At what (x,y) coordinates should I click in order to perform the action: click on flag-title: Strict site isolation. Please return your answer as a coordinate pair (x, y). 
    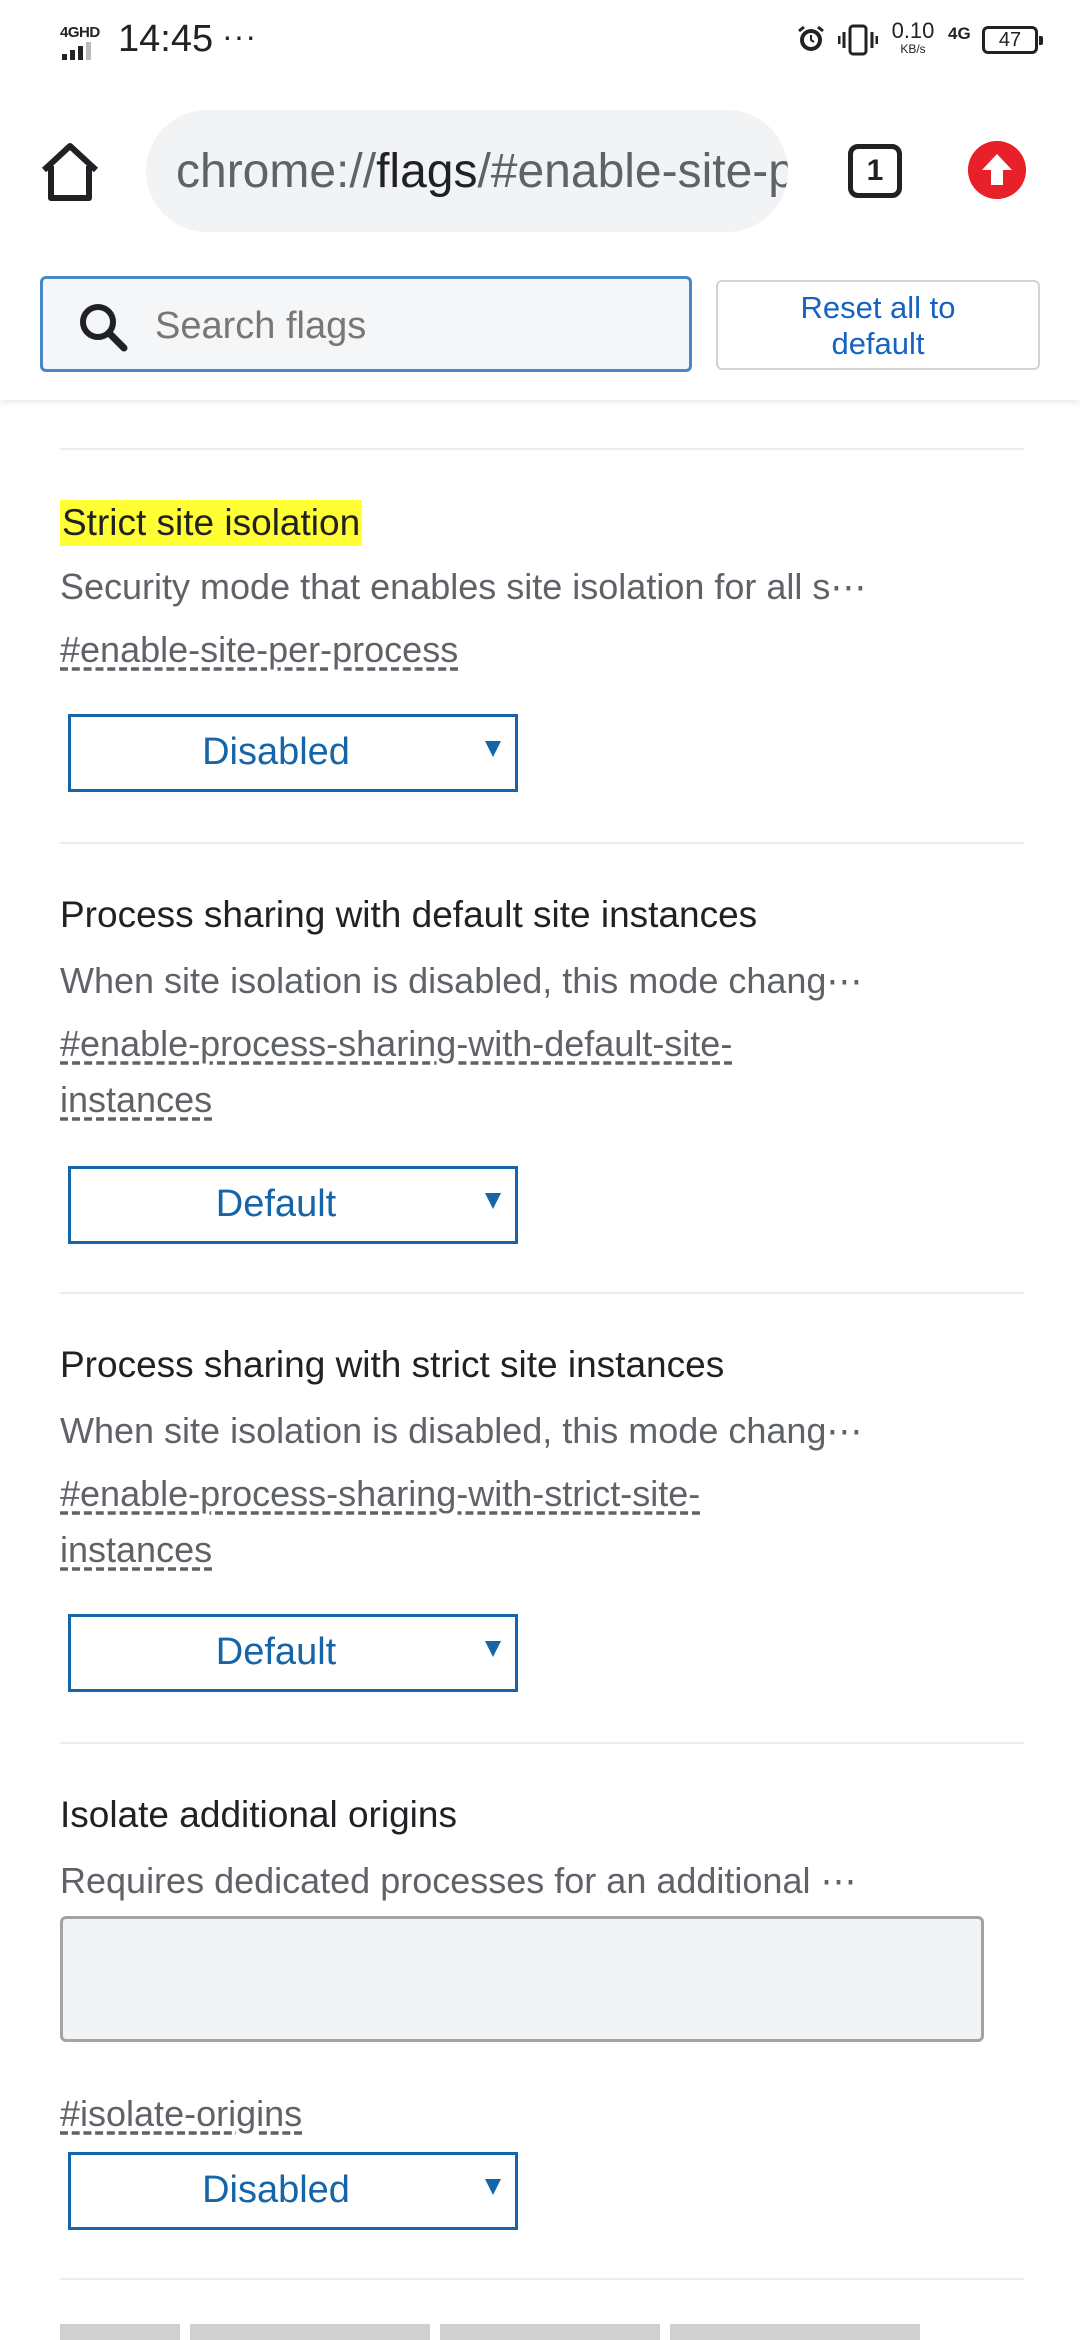
    Looking at the image, I should click on (211, 523).